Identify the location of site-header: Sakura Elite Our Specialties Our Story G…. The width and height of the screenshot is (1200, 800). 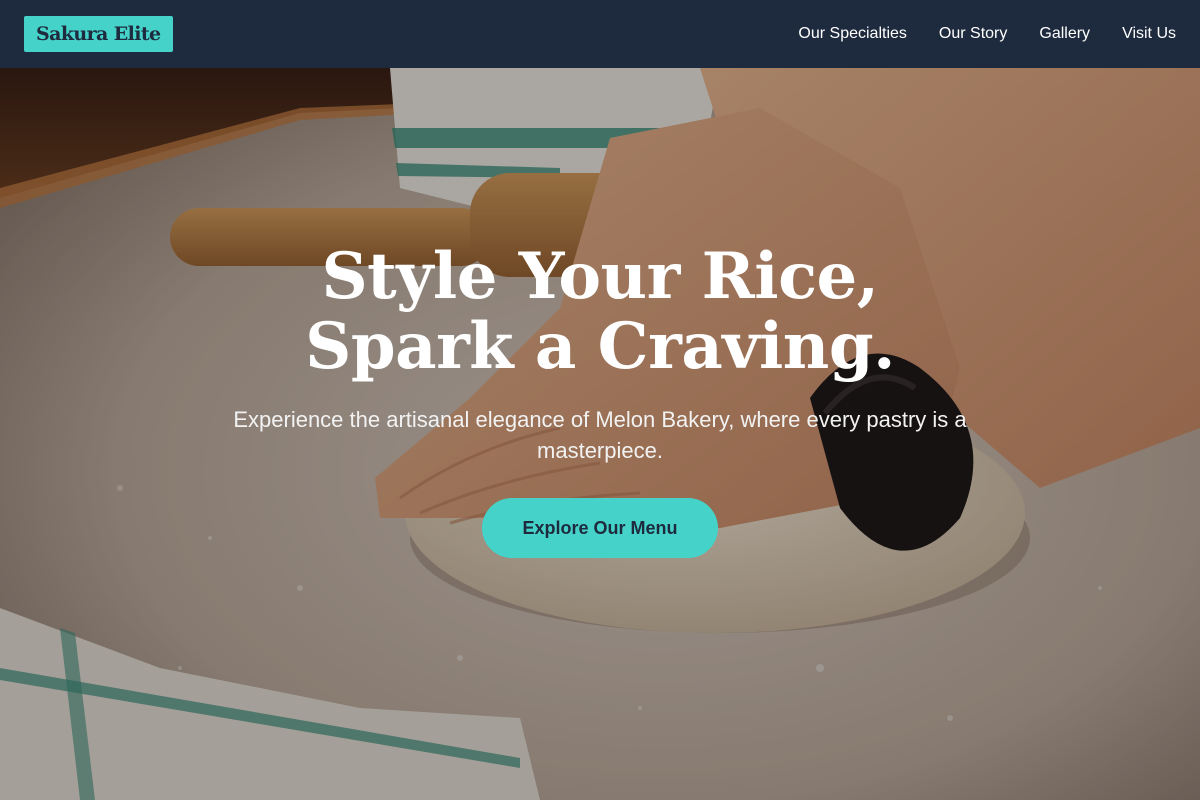
(600, 34).